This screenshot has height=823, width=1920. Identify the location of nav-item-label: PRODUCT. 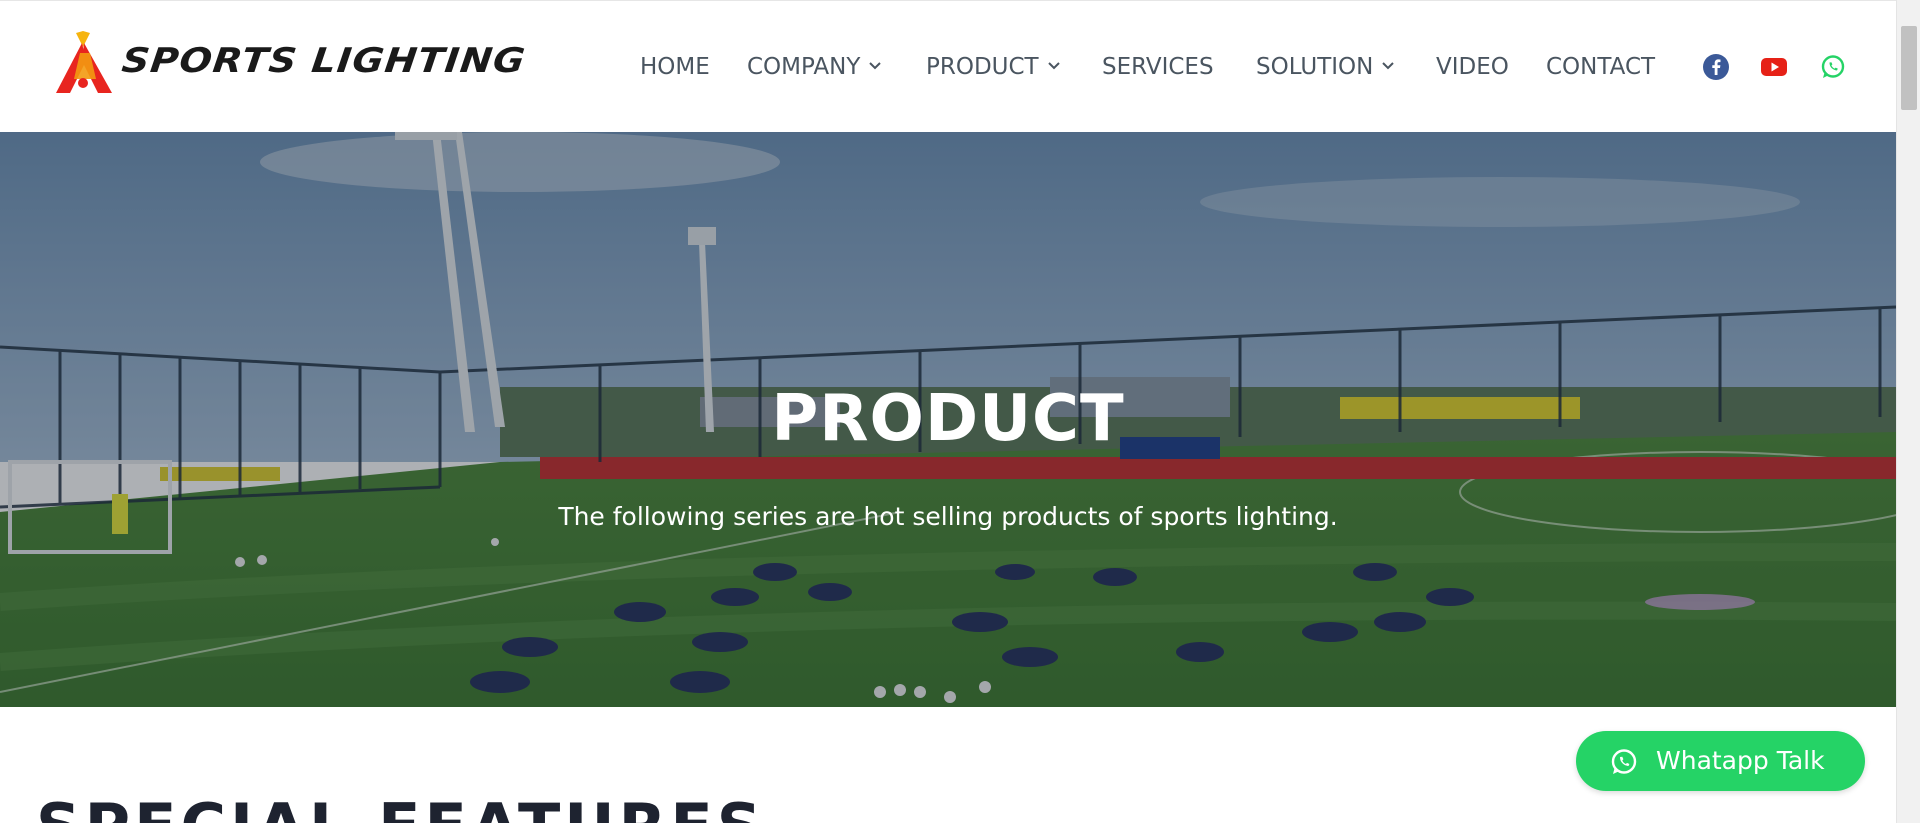
(982, 67).